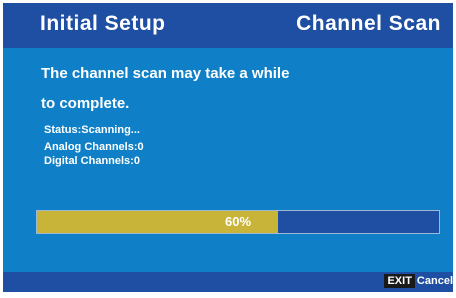 Image resolution: width=456 pixels, height=298 pixels. I want to click on progress-percent: 60%, so click(238, 221).